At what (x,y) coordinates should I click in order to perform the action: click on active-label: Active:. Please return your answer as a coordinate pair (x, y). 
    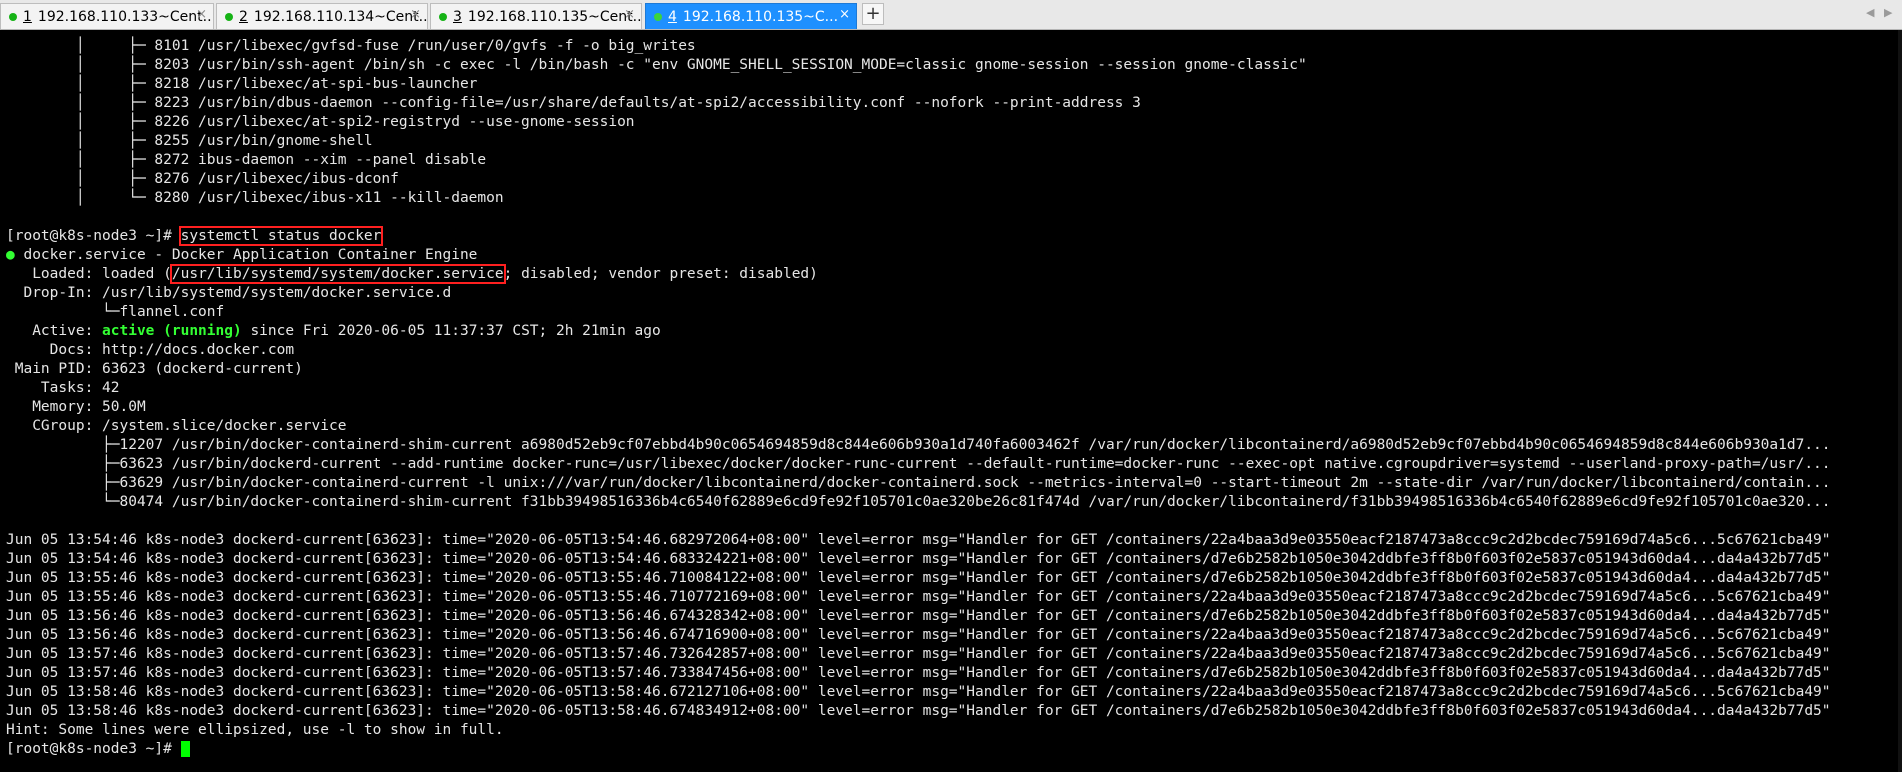
    Looking at the image, I should click on (54, 331).